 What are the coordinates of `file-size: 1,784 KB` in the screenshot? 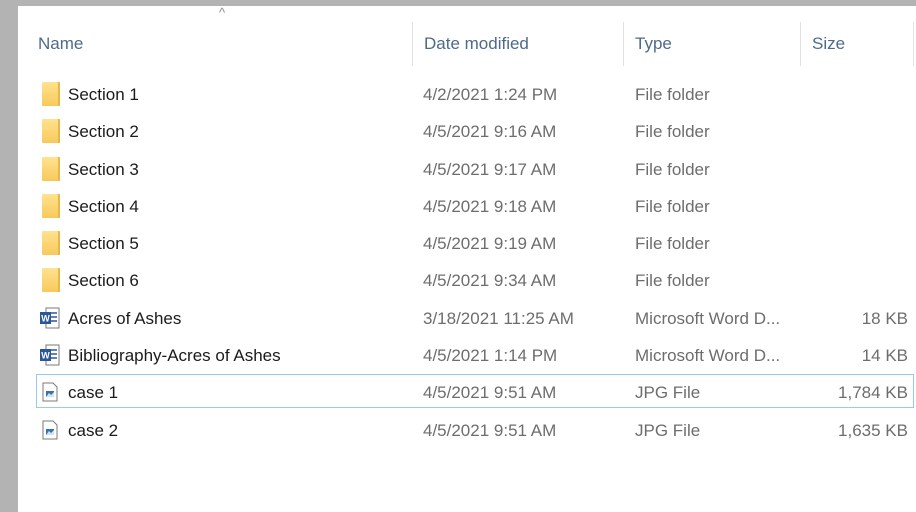 It's located at (873, 393).